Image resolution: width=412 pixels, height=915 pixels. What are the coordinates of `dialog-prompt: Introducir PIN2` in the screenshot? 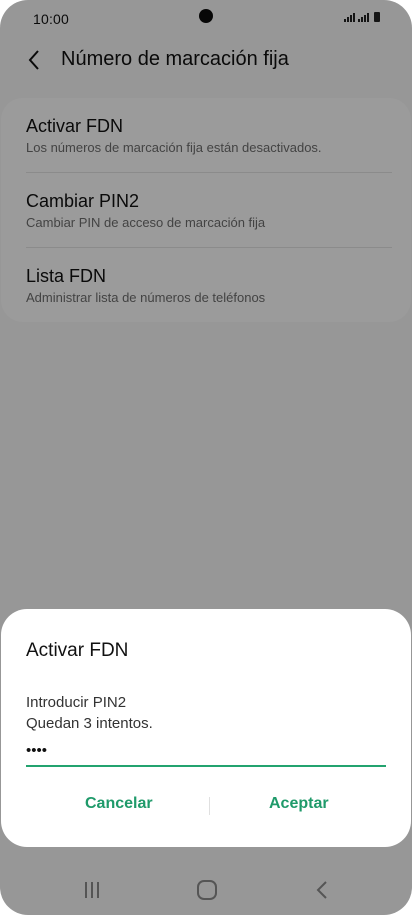 It's located at (76, 702).